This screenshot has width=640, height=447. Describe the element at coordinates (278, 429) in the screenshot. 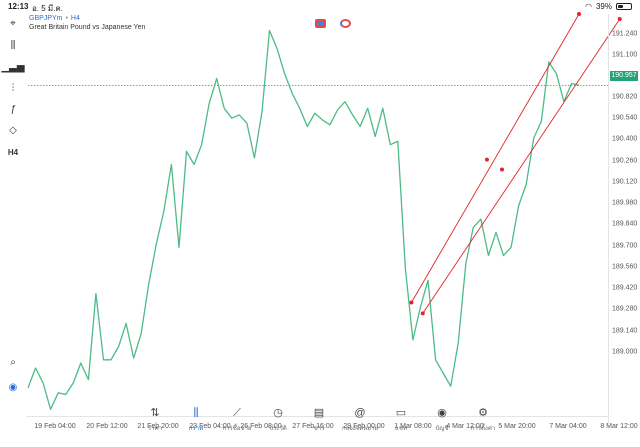

I see `nav-item-label: ประวัติ` at that location.